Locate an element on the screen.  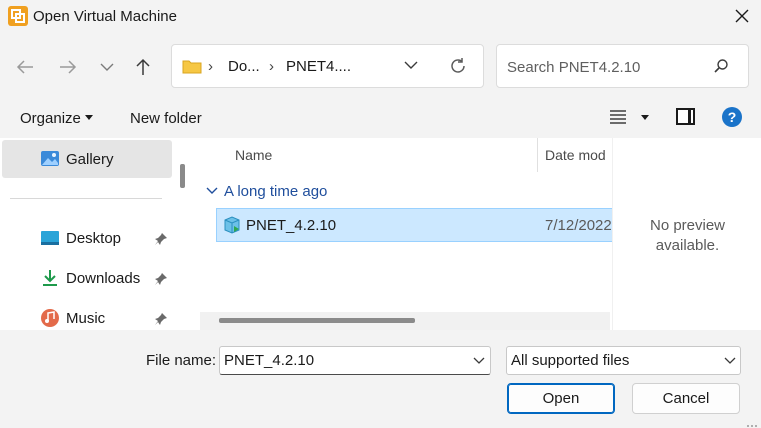
preview-line: available. is located at coordinates (687, 245).